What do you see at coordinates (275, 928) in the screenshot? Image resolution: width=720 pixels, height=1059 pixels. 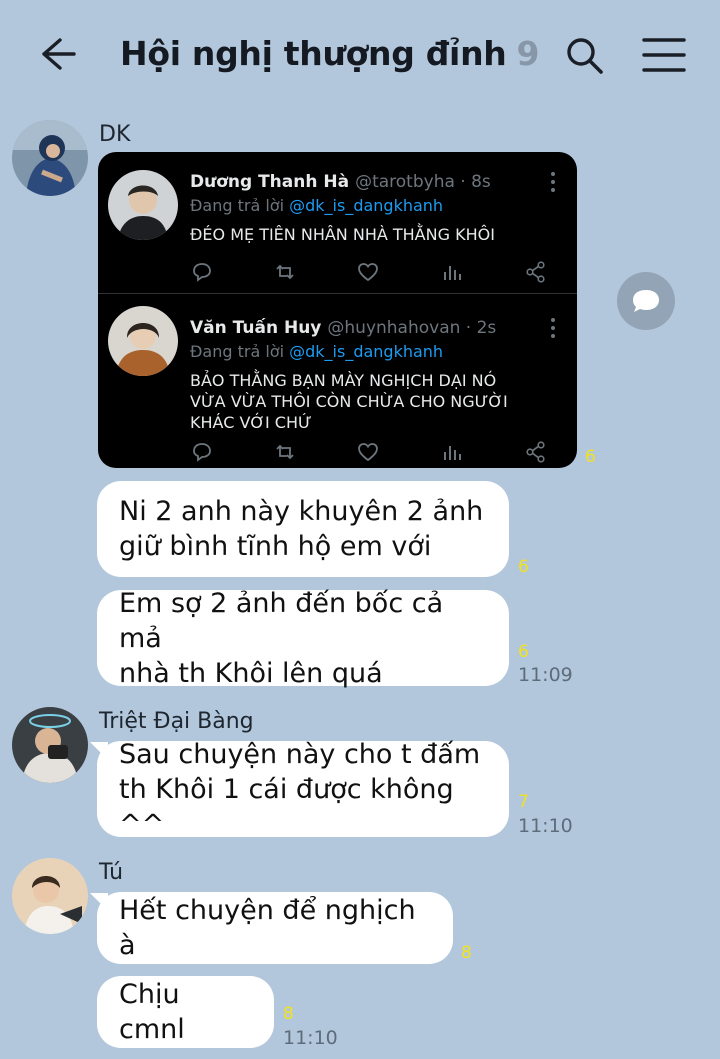 I see `message-bubble: Hết chuyện để nghịch à` at bounding box center [275, 928].